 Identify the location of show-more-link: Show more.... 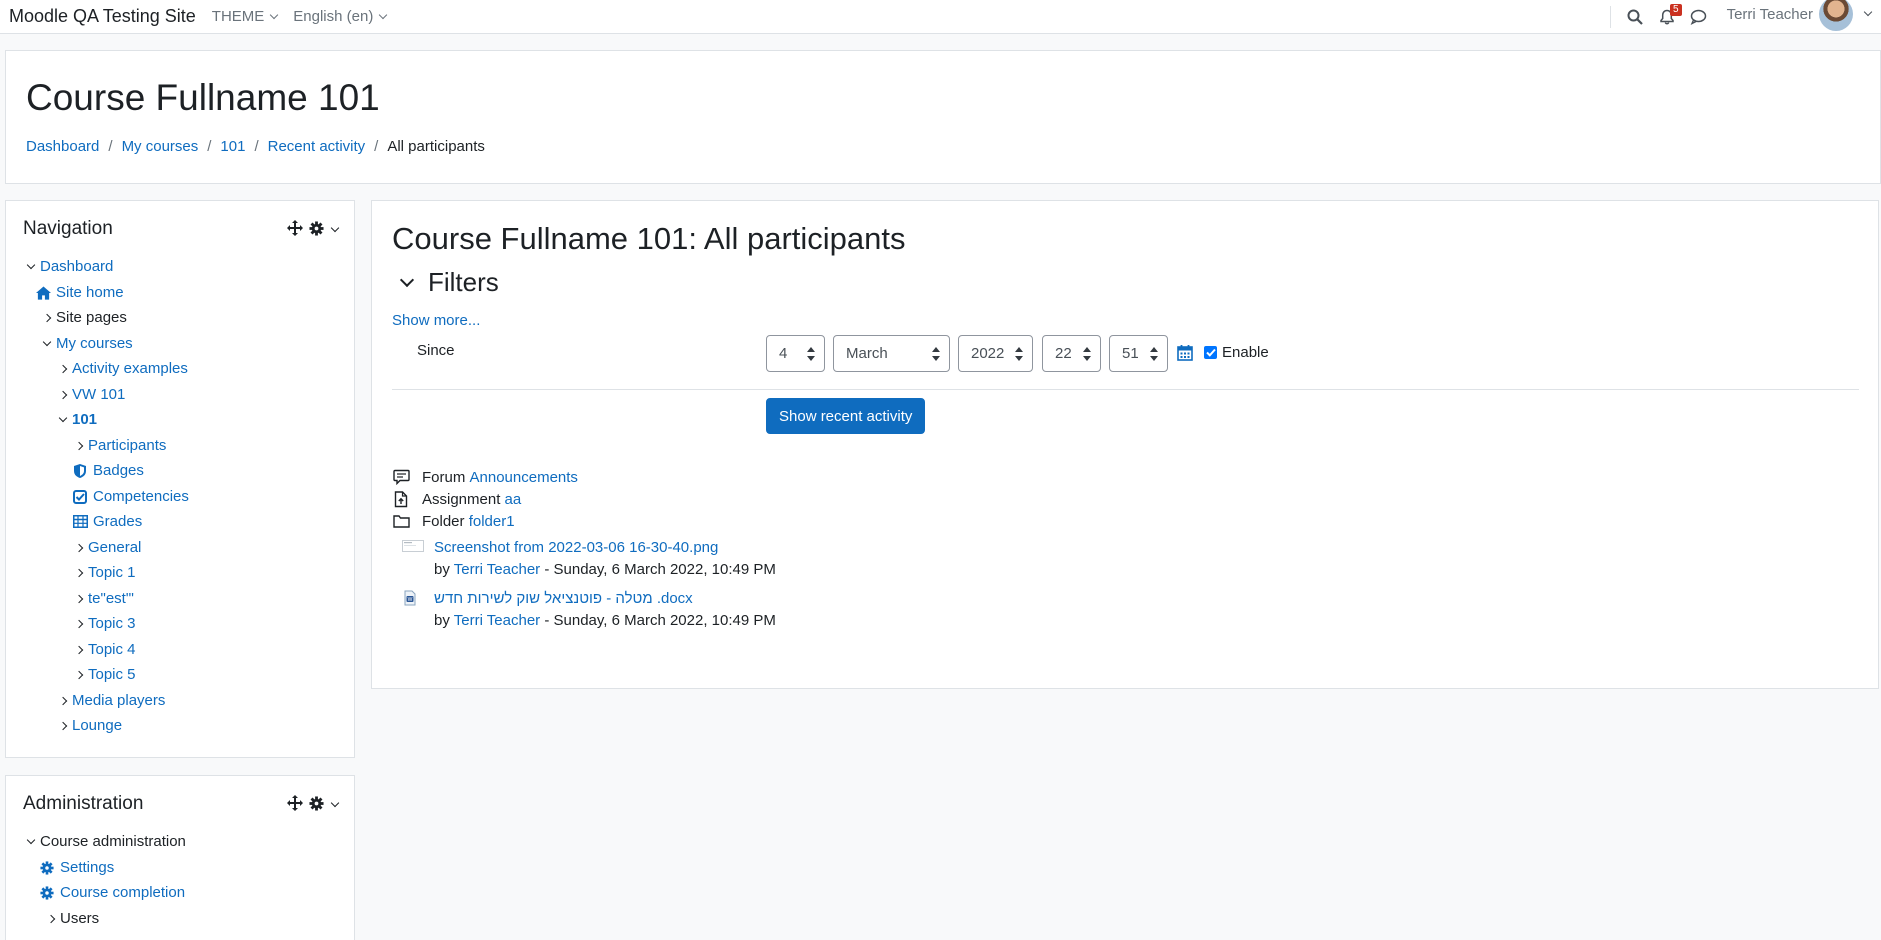
(436, 320).